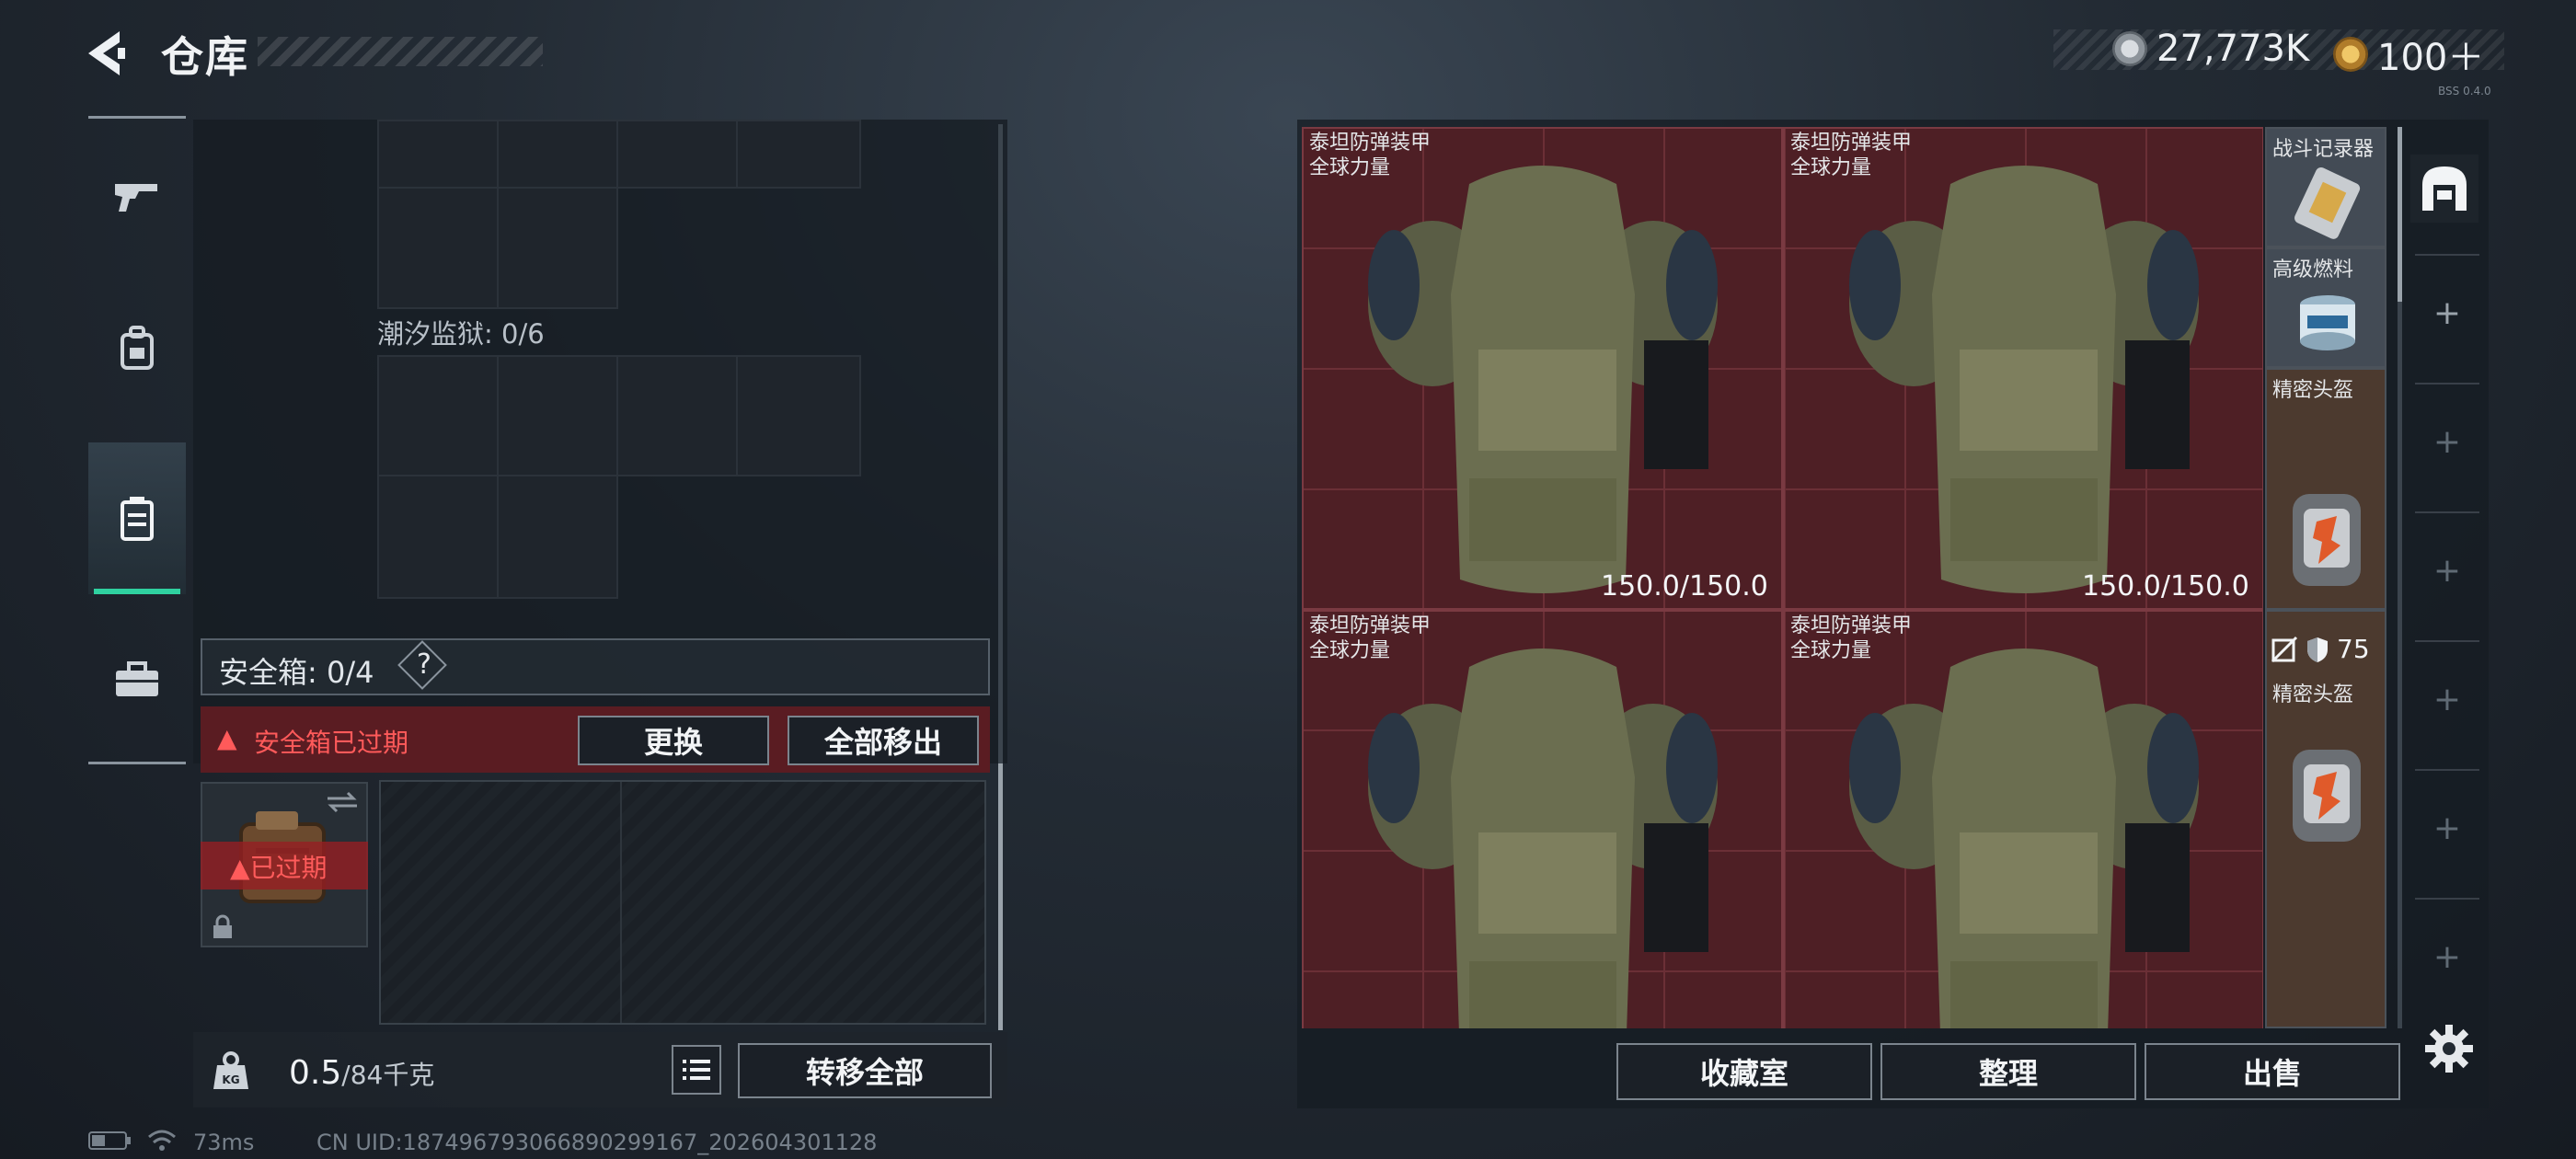 The image size is (2576, 1159). I want to click on recorder-image, so click(2327, 202).